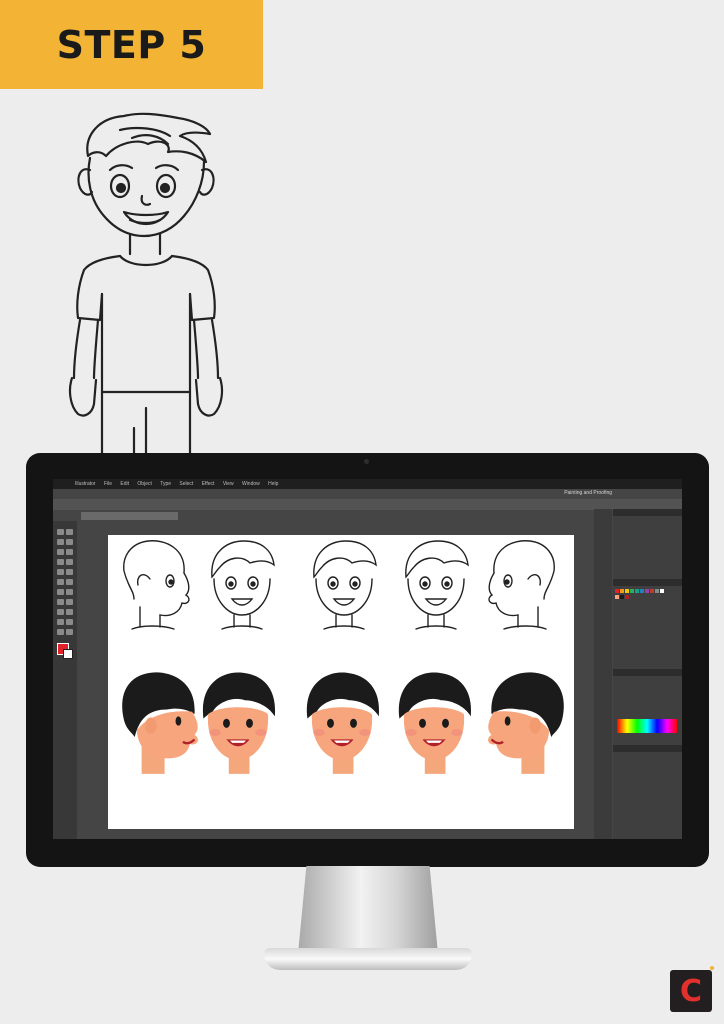  What do you see at coordinates (69, 592) in the screenshot?
I see `free-transform-tool-icon` at bounding box center [69, 592].